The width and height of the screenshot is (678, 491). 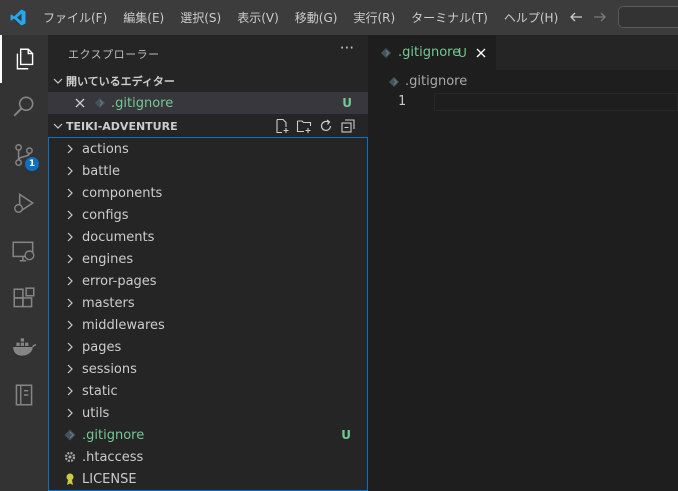 I want to click on project-header: TEIKI-ADVENTURE, so click(x=208, y=126).